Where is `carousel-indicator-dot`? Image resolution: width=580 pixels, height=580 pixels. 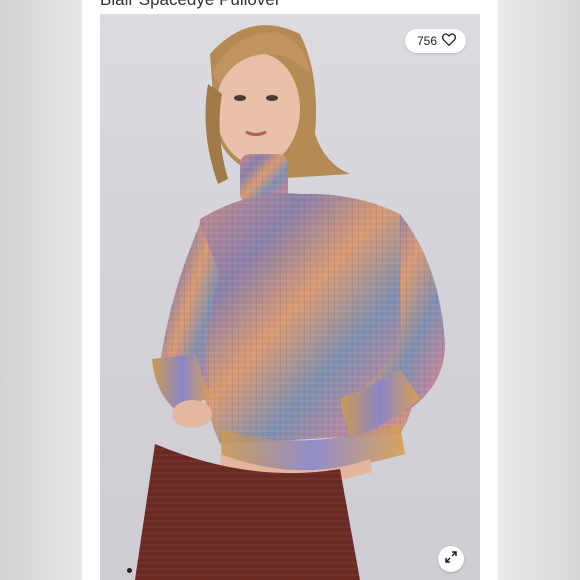 carousel-indicator-dot is located at coordinates (129, 570).